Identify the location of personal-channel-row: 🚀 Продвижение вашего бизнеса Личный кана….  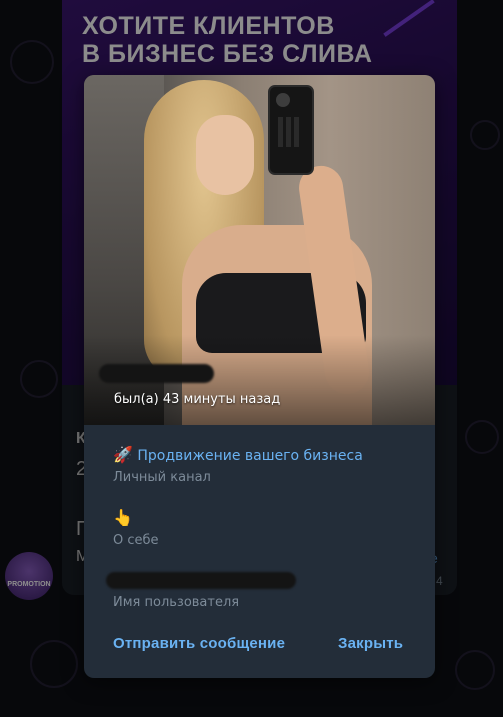
(238, 465).